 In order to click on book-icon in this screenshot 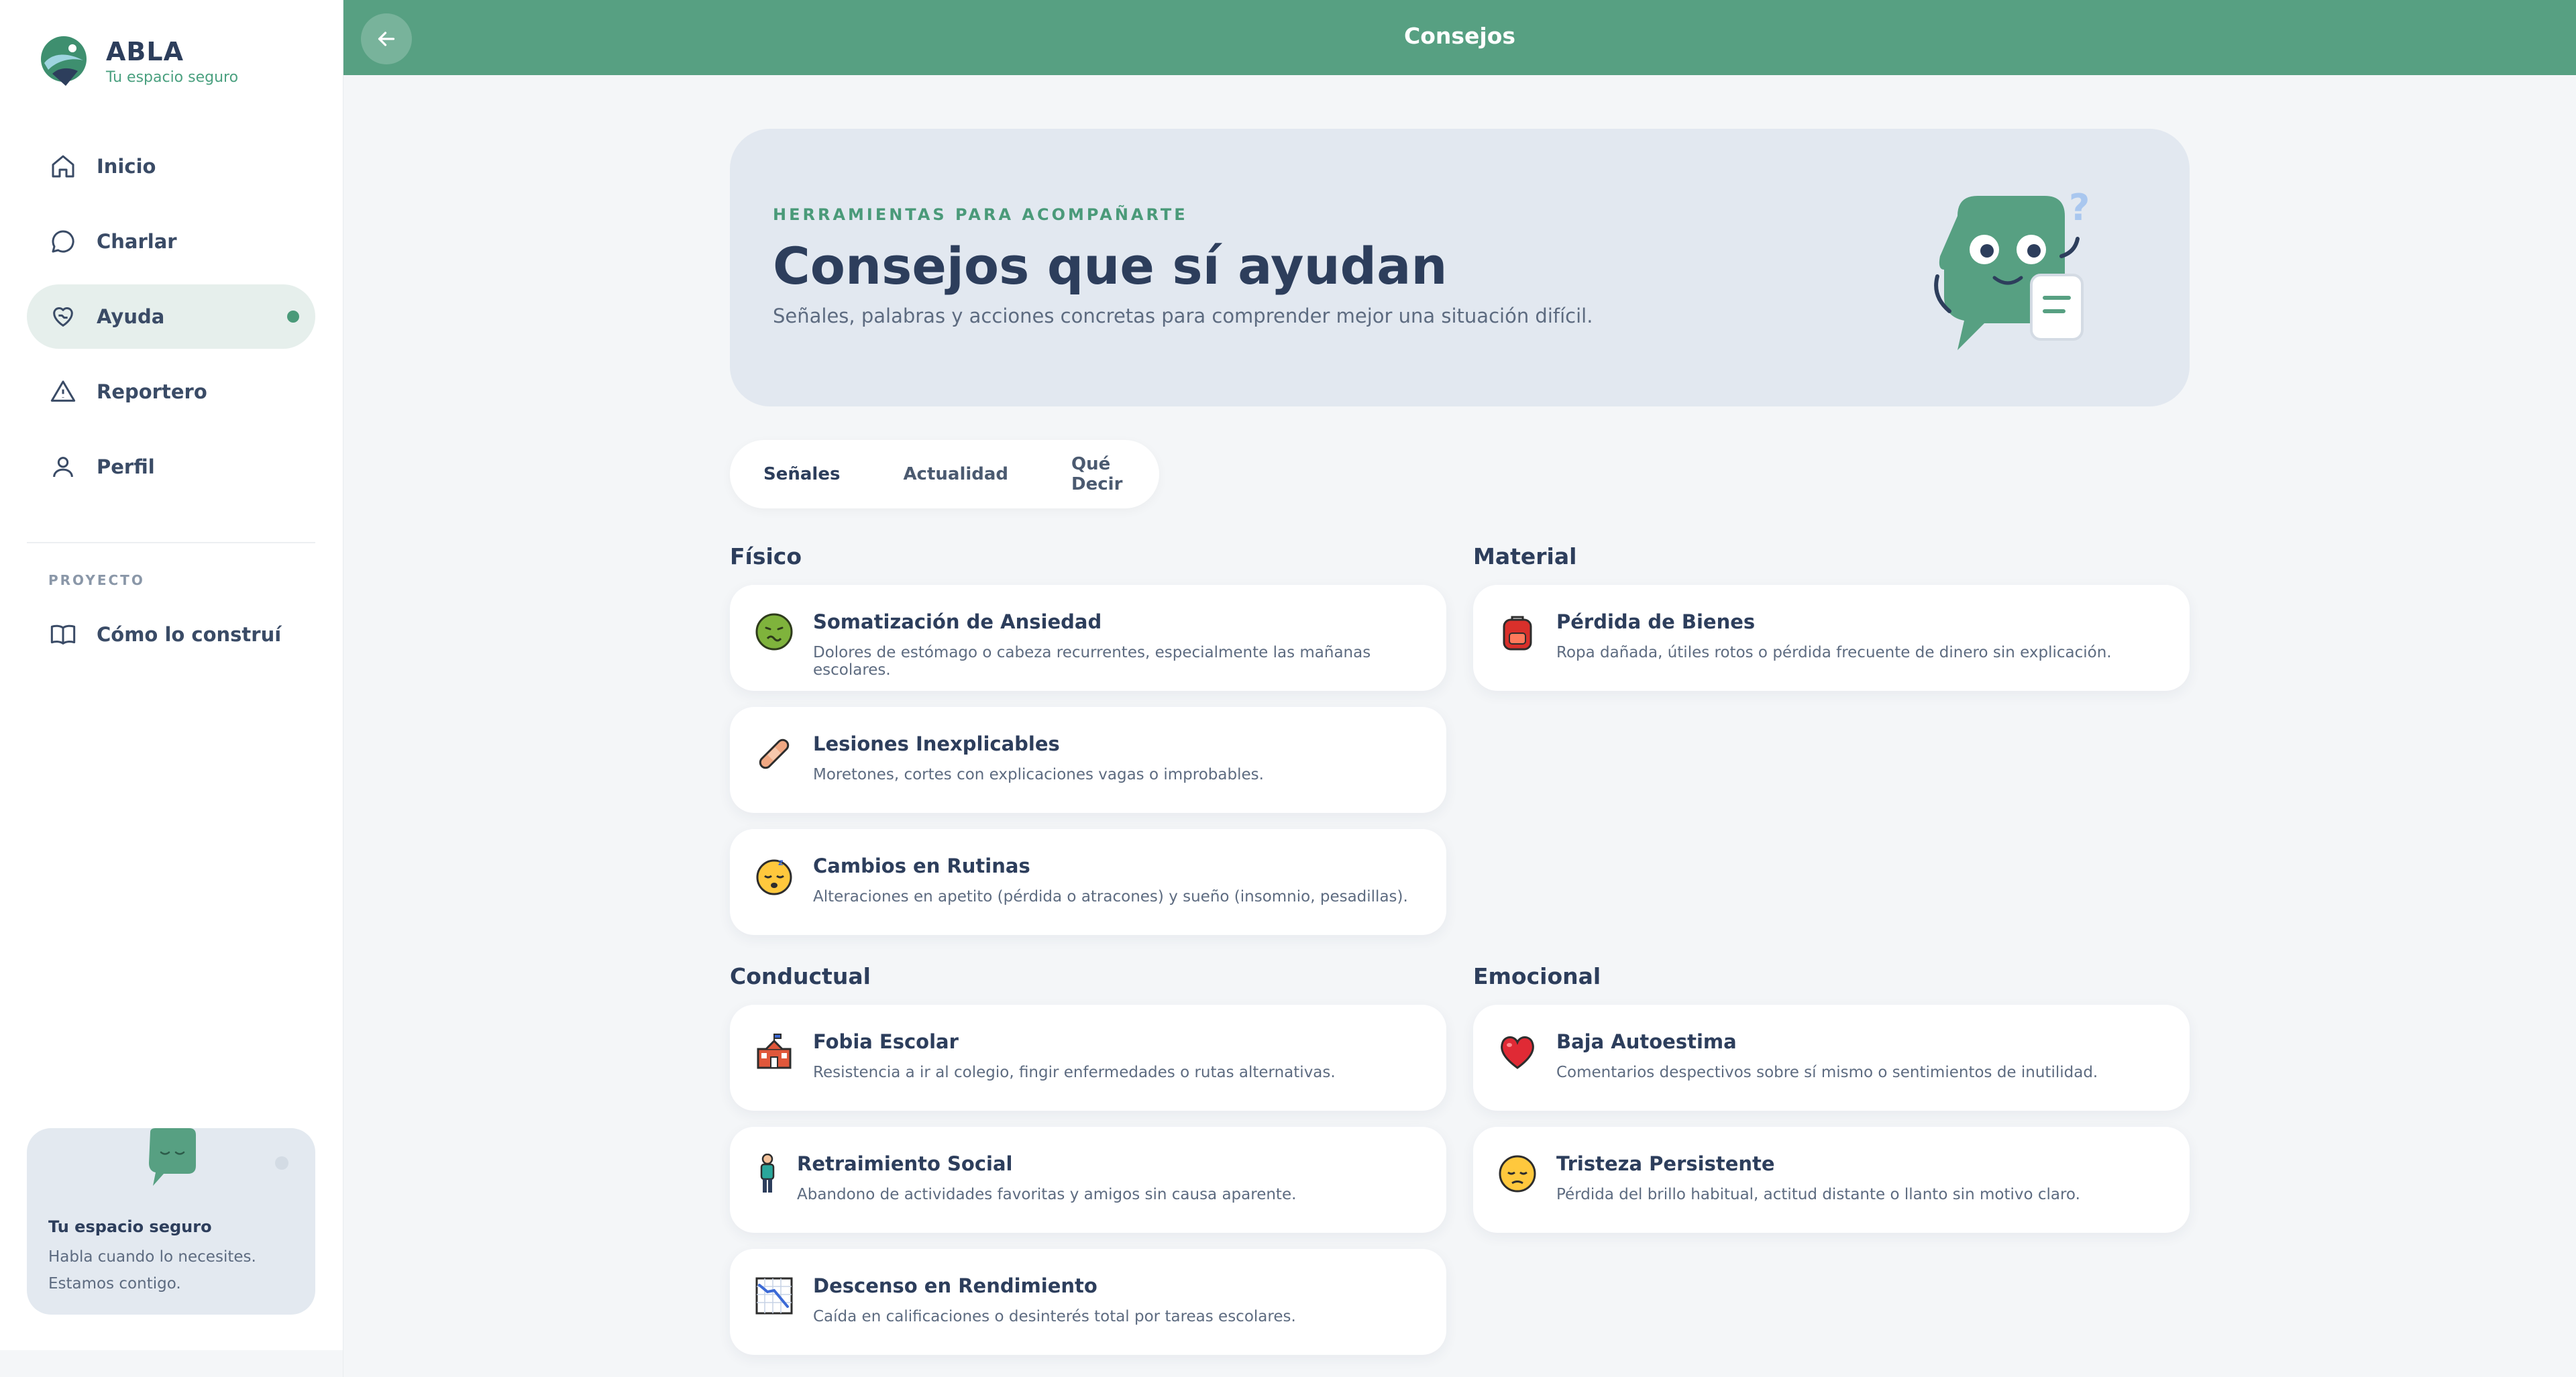, I will do `click(63, 634)`.